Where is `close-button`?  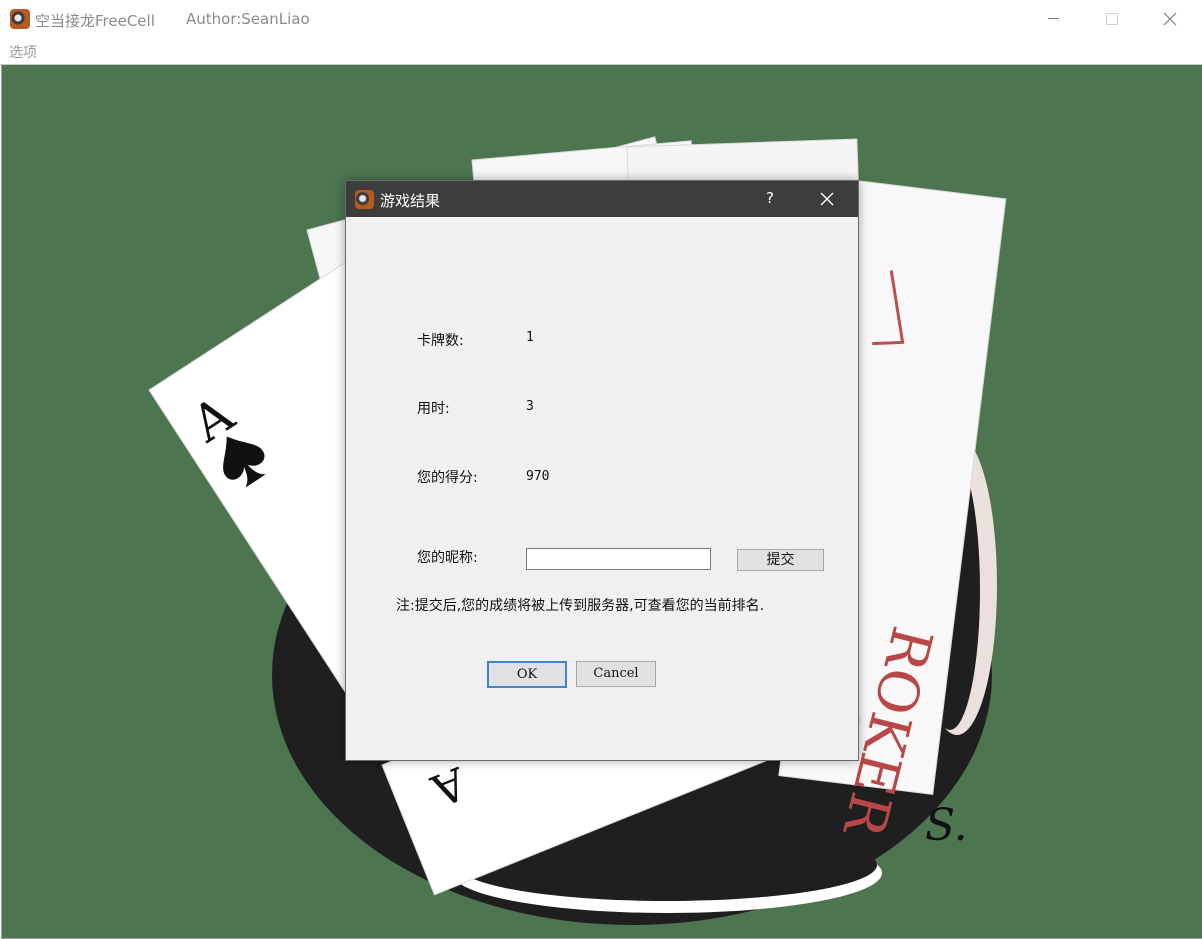
close-button is located at coordinates (1169, 19).